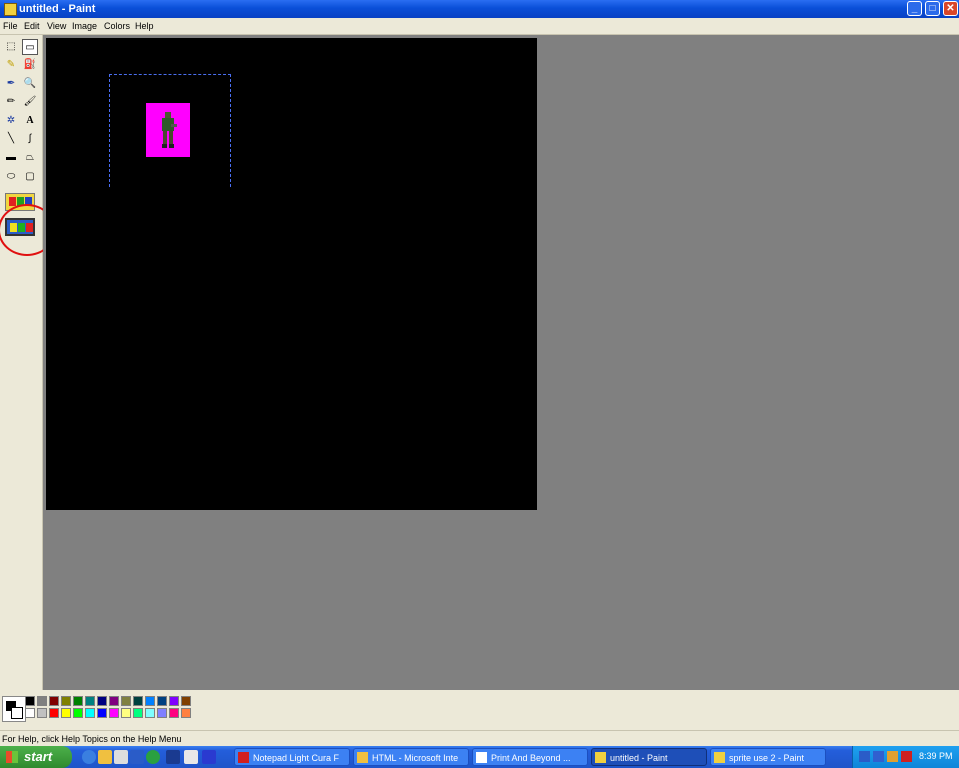 The width and height of the screenshot is (959, 768). I want to click on globe-icon, so click(153, 757).